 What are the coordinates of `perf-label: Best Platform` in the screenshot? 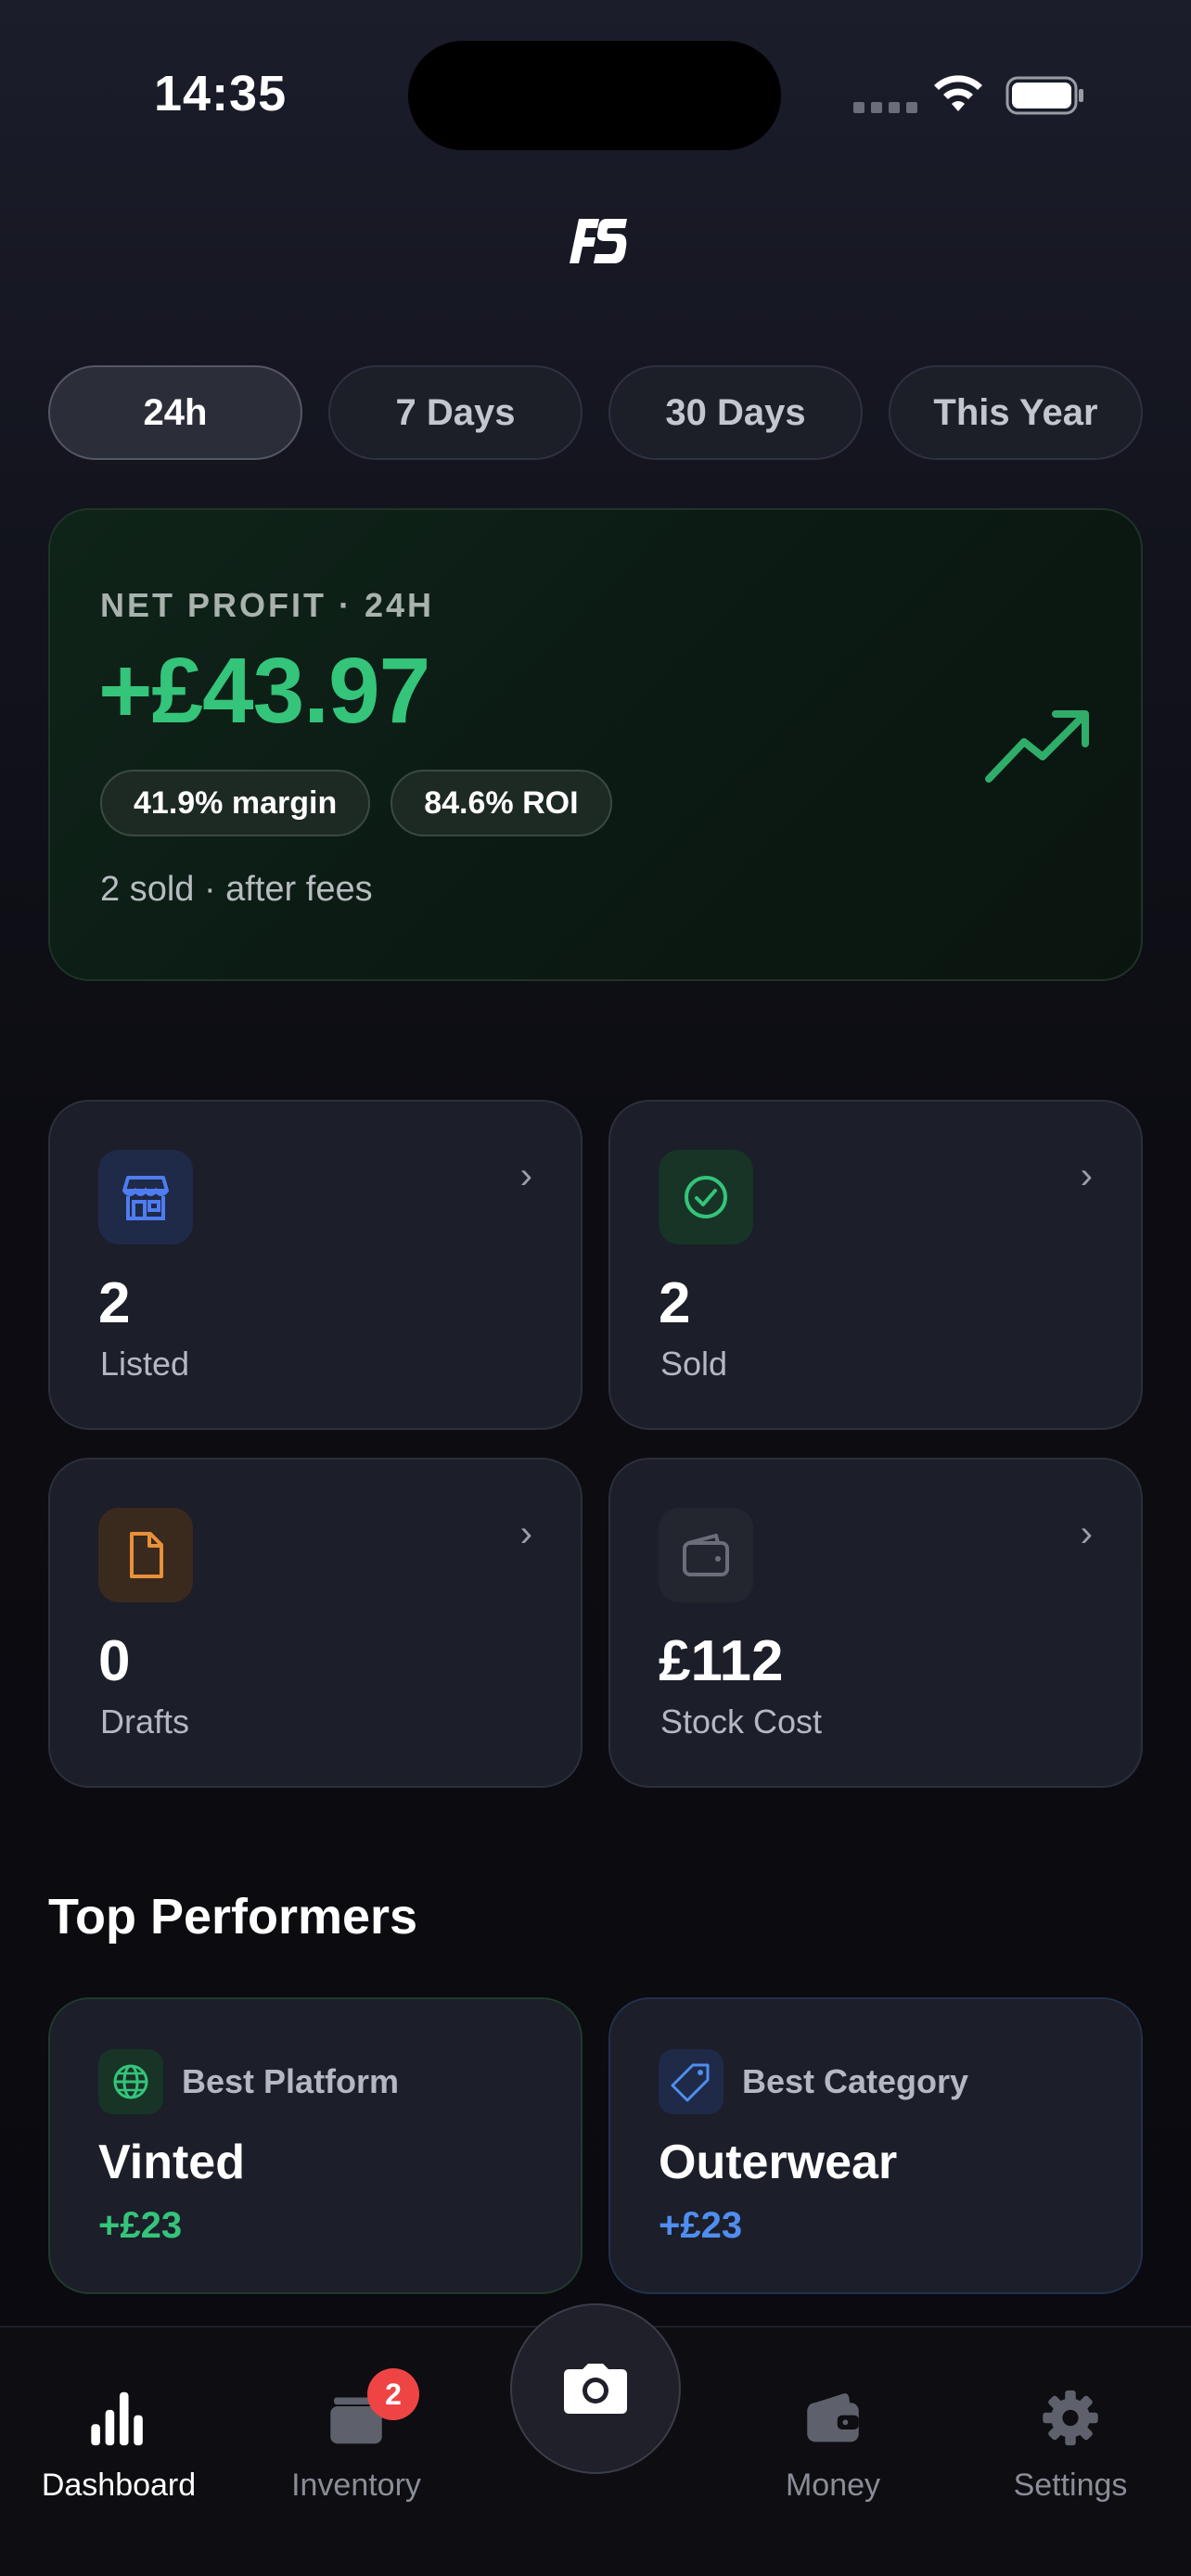 It's located at (291, 2081).